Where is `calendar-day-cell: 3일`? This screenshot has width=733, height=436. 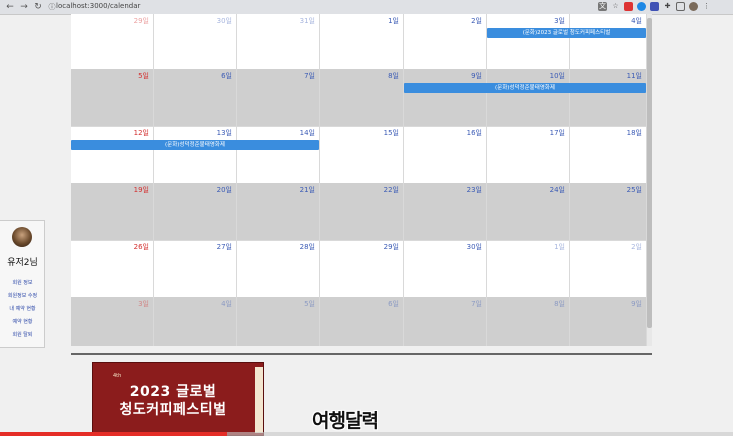 calendar-day-cell: 3일 is located at coordinates (112, 321).